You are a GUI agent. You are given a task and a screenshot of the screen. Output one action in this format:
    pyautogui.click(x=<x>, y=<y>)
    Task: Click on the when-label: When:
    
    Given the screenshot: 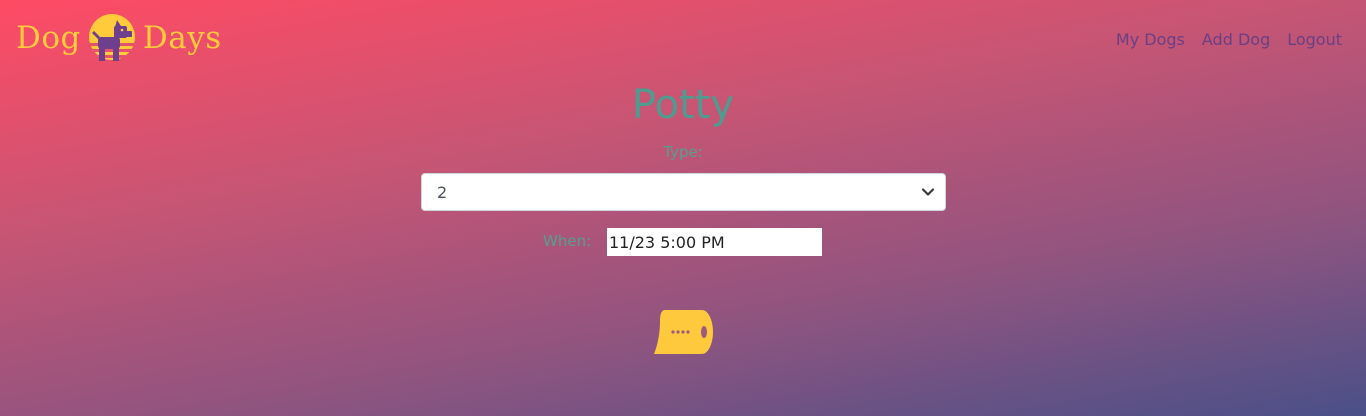 What is the action you would take?
    pyautogui.click(x=567, y=241)
    